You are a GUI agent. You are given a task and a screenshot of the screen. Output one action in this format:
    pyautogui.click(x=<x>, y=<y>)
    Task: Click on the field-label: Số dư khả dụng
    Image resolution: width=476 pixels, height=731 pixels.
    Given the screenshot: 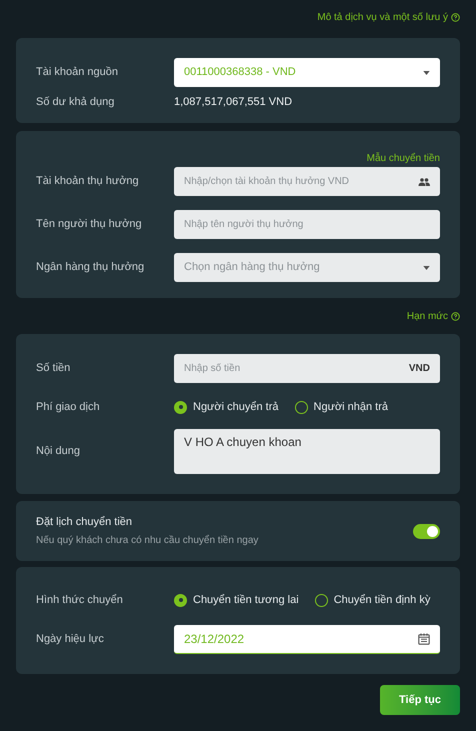 What is the action you would take?
    pyautogui.click(x=76, y=102)
    